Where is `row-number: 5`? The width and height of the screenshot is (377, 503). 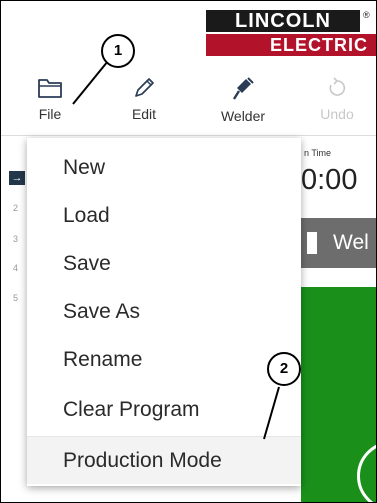 row-number: 5 is located at coordinates (16, 298).